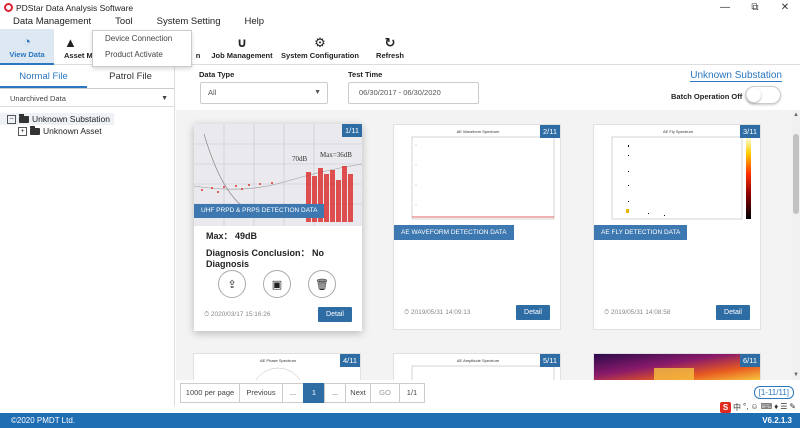 The height and width of the screenshot is (428, 800). Describe the element at coordinates (265, 258) in the screenshot. I see `diagnosis-conclusion: Diagnosis Conclusion： No Diagnosis` at that location.